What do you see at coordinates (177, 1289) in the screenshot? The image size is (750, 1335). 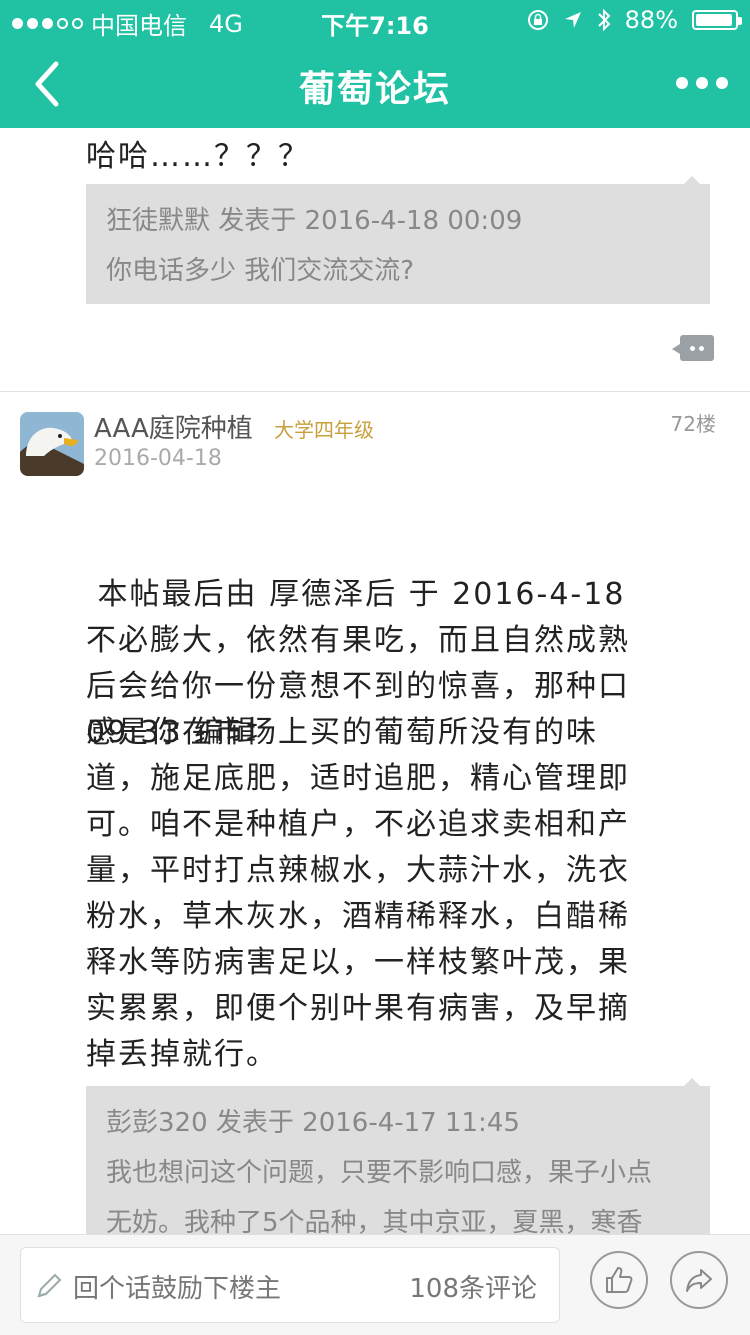 I see `comment-placeholder: 回个话鼓励下楼主` at bounding box center [177, 1289].